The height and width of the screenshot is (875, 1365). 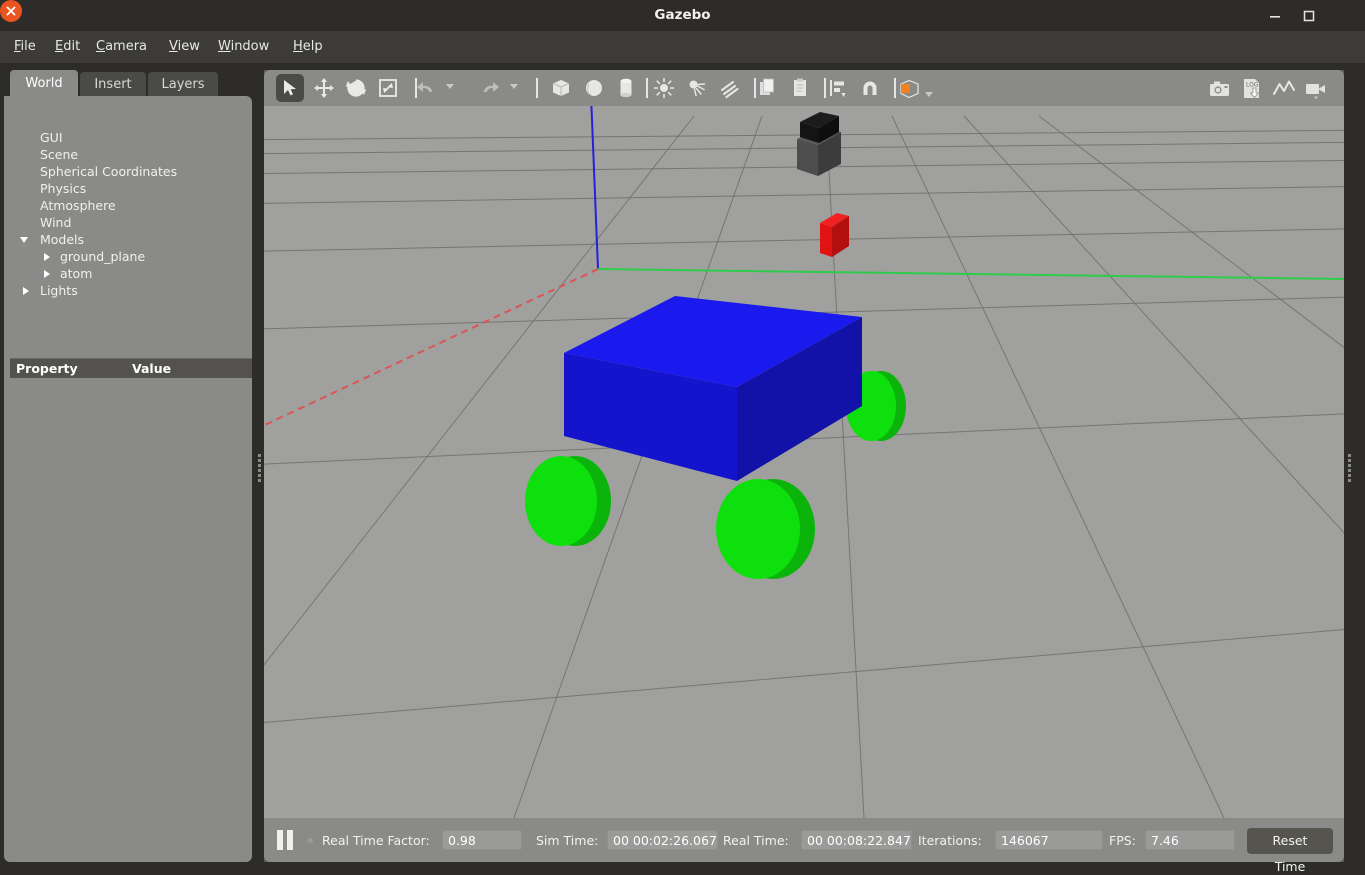 I want to click on panel-tab-row: World Insert Layers, so click(x=128, y=84).